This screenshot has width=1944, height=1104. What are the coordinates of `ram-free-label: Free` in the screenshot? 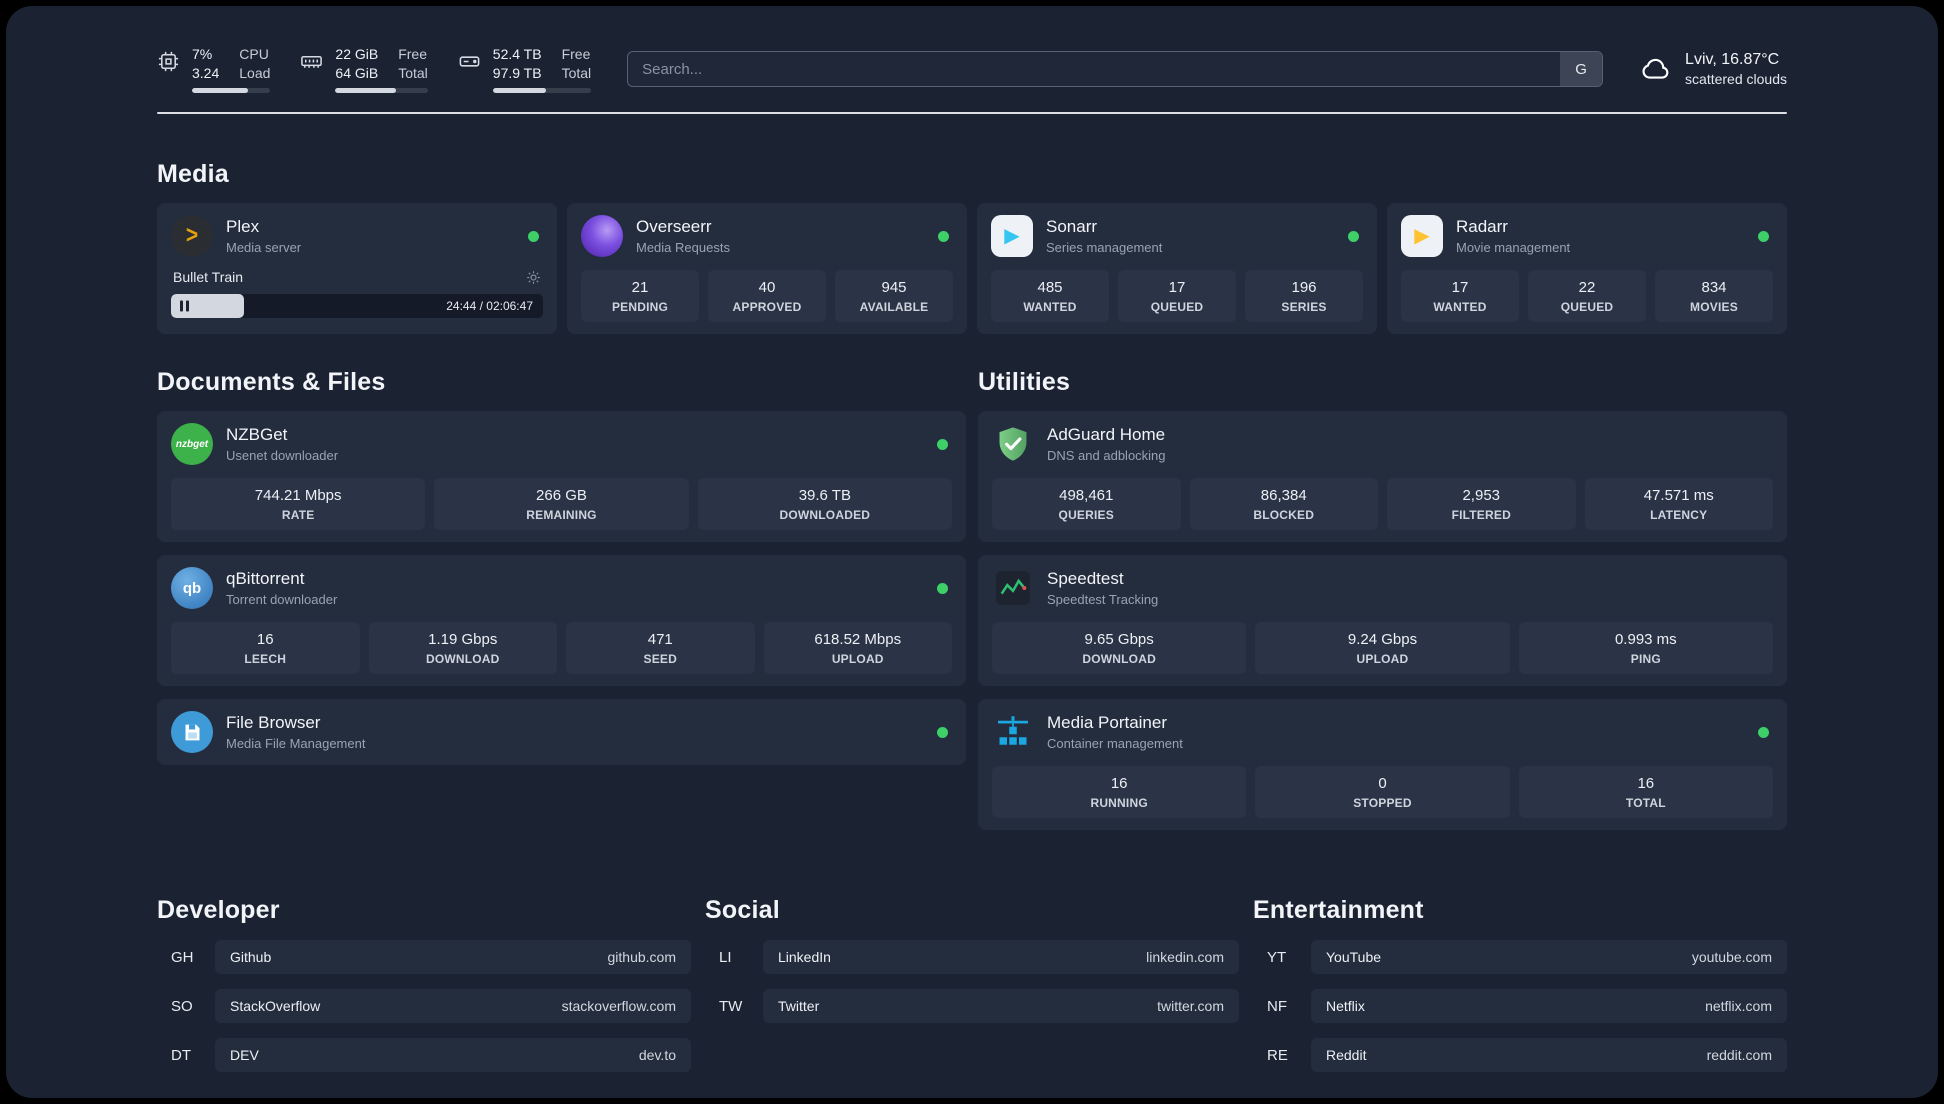 It's located at (413, 53).